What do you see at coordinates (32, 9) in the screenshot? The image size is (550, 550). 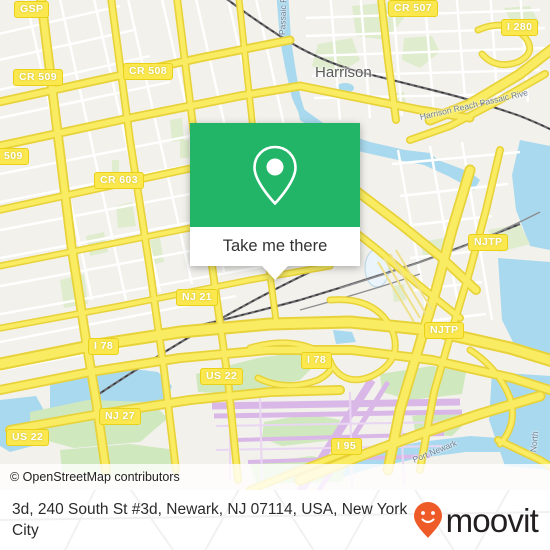 I see `road-shield: GSP` at bounding box center [32, 9].